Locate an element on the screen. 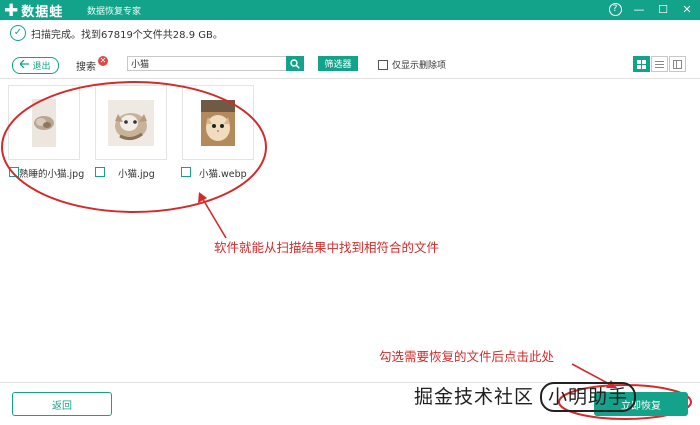 The width and height of the screenshot is (700, 425). view-toggles is located at coordinates (659, 64).